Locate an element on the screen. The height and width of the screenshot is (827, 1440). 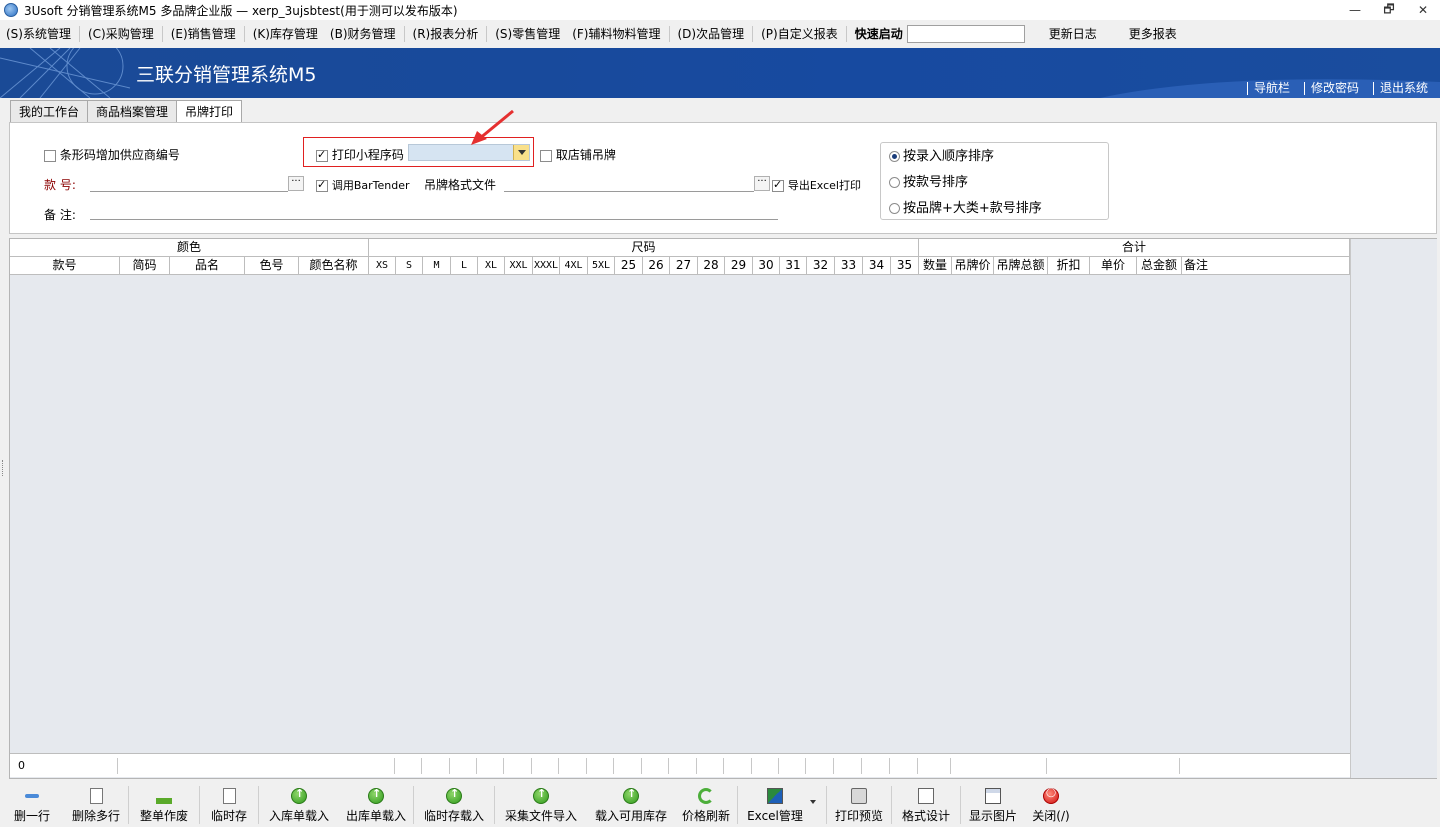
logout-link: 退出系统 is located at coordinates (1403, 88).